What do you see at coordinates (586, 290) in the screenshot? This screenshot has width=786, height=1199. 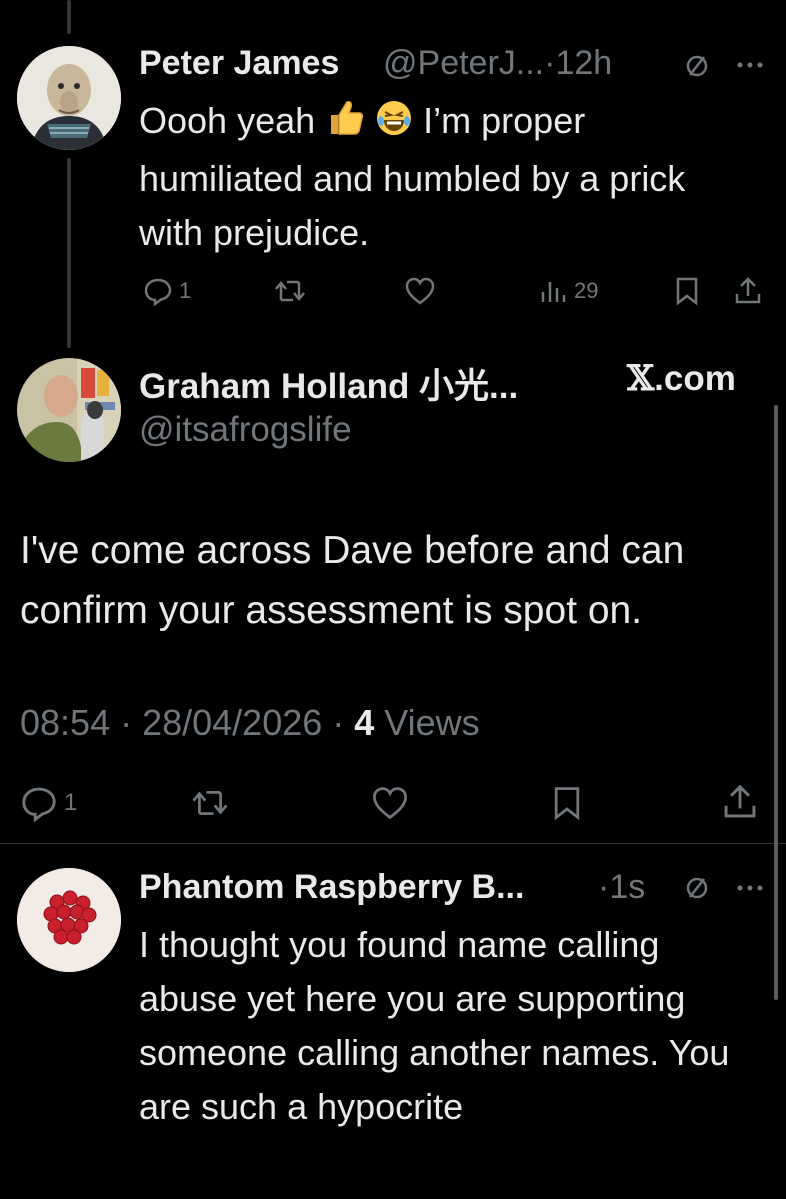 I see `view-count: 29` at bounding box center [586, 290].